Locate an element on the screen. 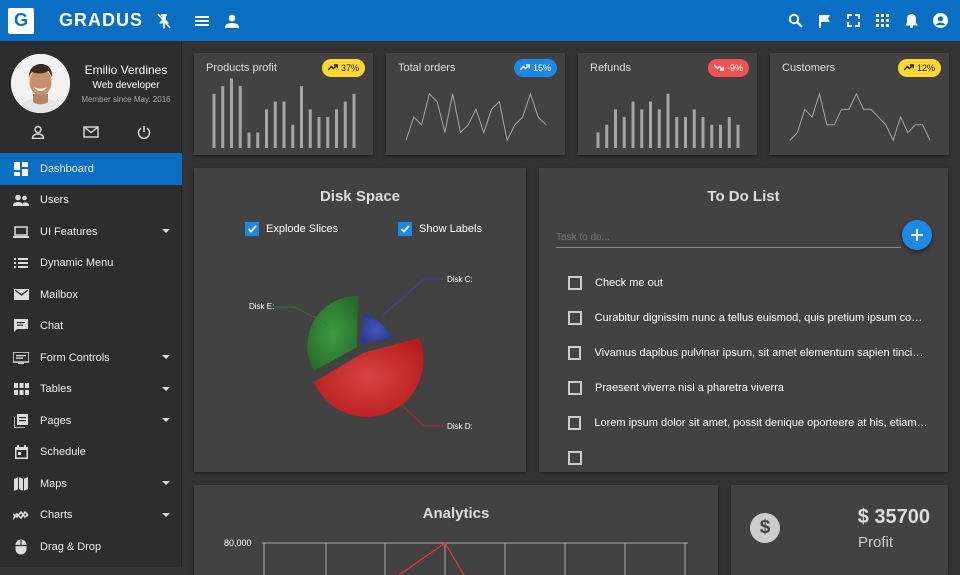 This screenshot has height=575, width=960. fullscreen-icon is located at coordinates (853, 21).